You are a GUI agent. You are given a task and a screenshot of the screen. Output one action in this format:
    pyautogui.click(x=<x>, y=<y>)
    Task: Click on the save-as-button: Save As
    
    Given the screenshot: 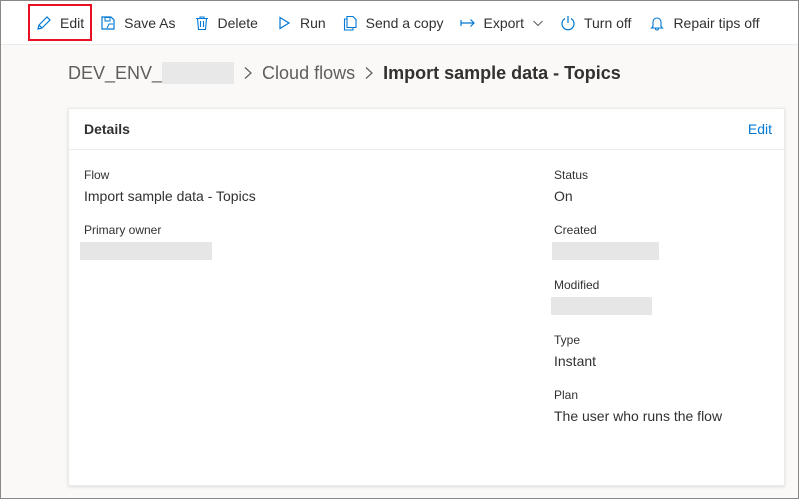 What is the action you would take?
    pyautogui.click(x=137, y=23)
    